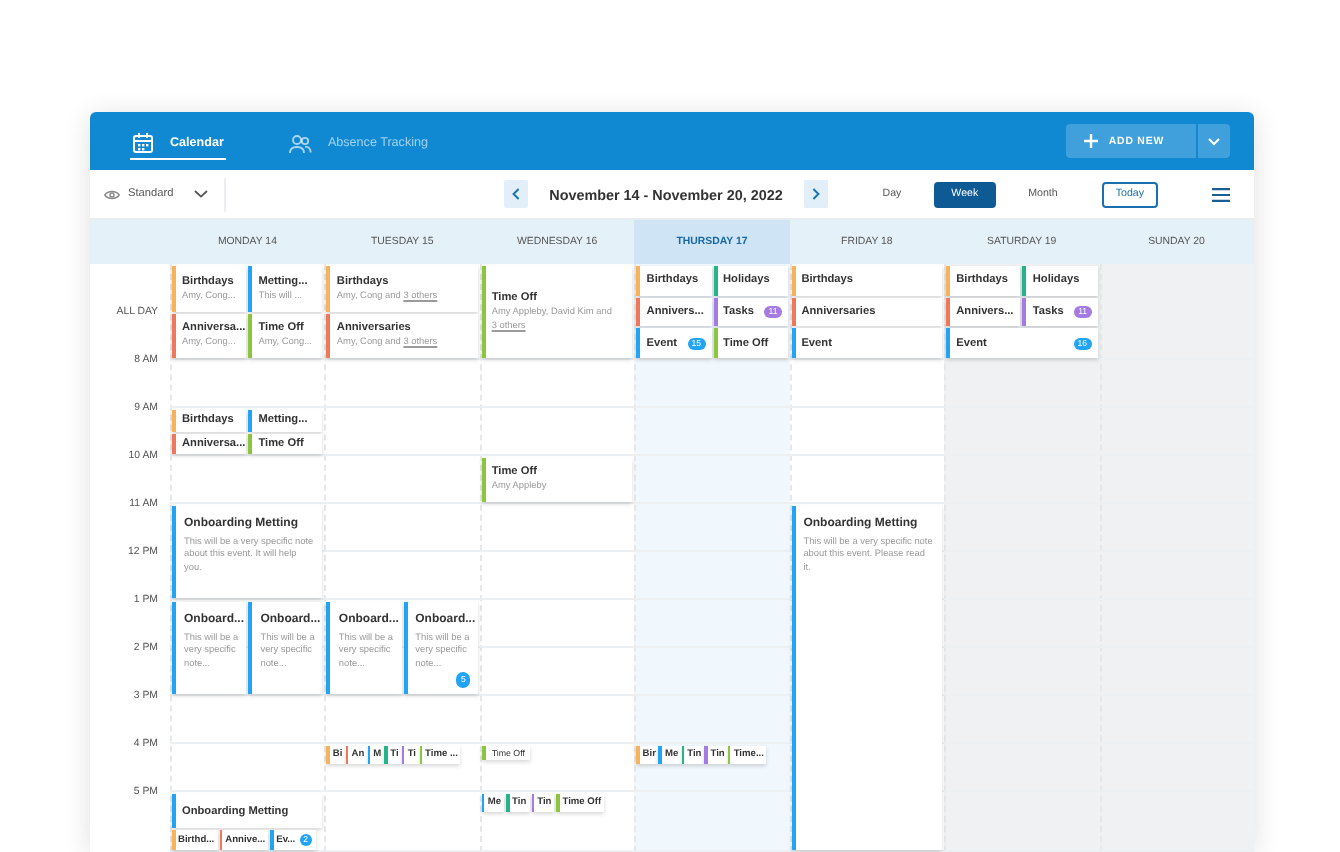  I want to click on add-options-button, so click(1214, 141).